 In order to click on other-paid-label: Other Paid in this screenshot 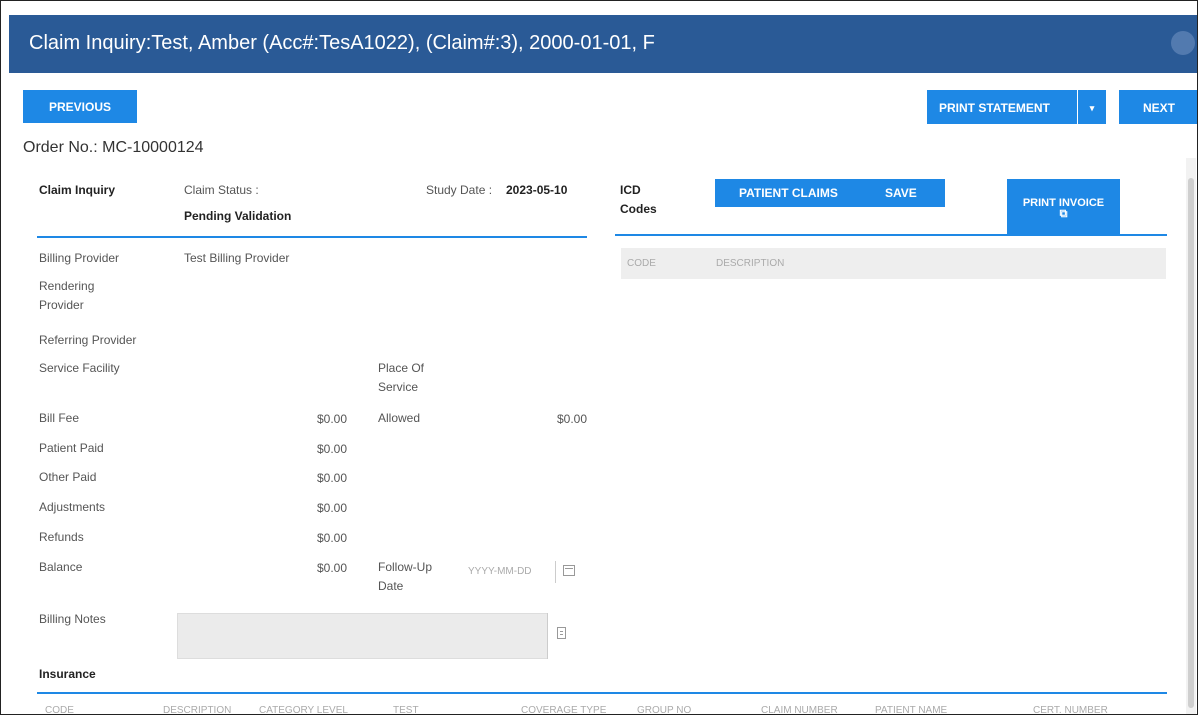, I will do `click(68, 477)`.